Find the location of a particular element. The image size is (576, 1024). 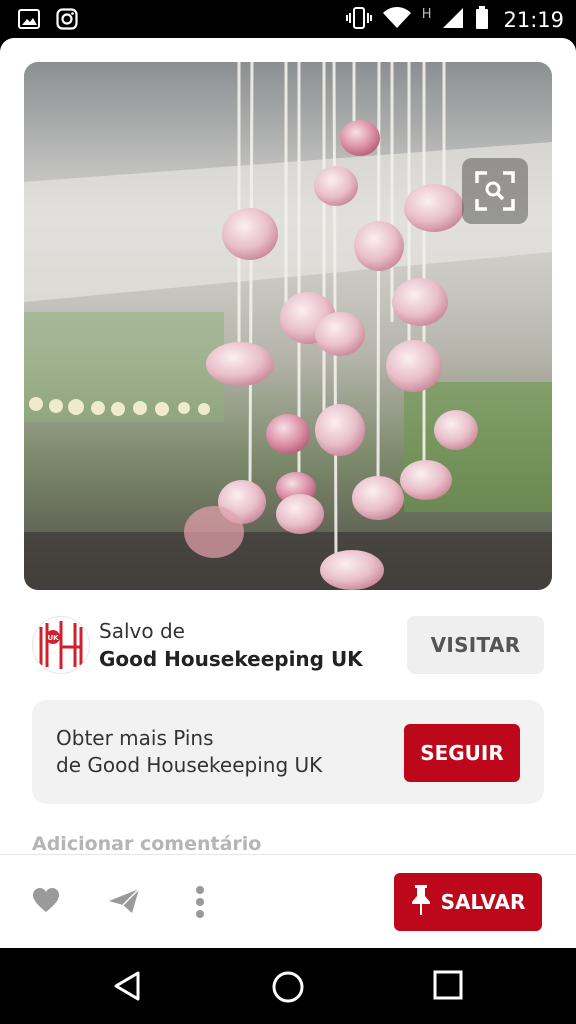

navigation-bar is located at coordinates (288, 986).